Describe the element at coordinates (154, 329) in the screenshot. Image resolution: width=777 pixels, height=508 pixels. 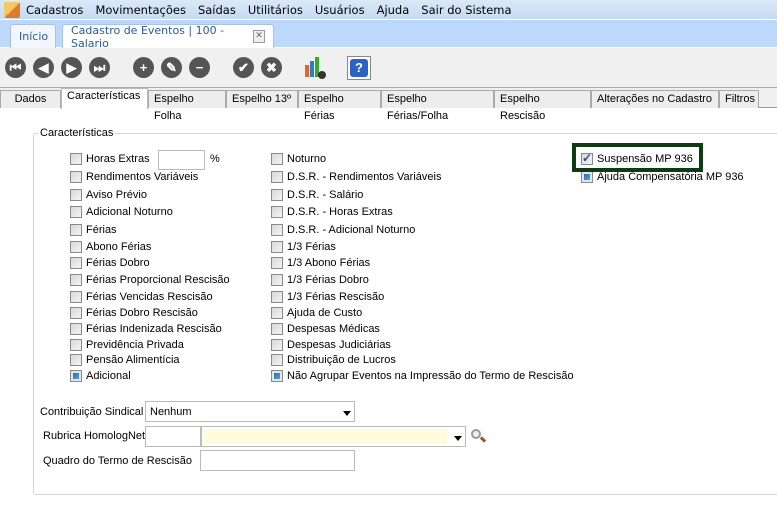
I see `checkbox-label: Férias Indenizada Rescisão` at that location.